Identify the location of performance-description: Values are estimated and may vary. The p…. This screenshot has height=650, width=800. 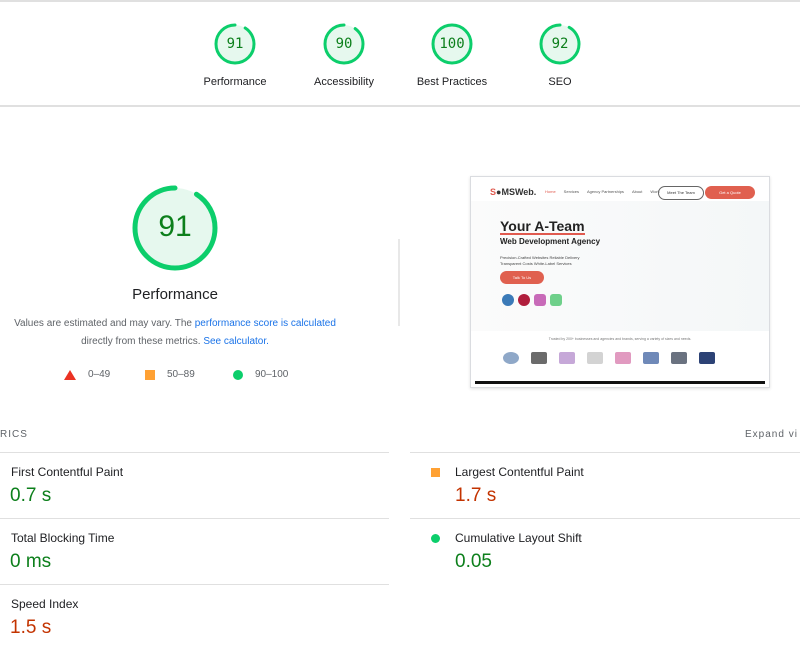
(175, 333).